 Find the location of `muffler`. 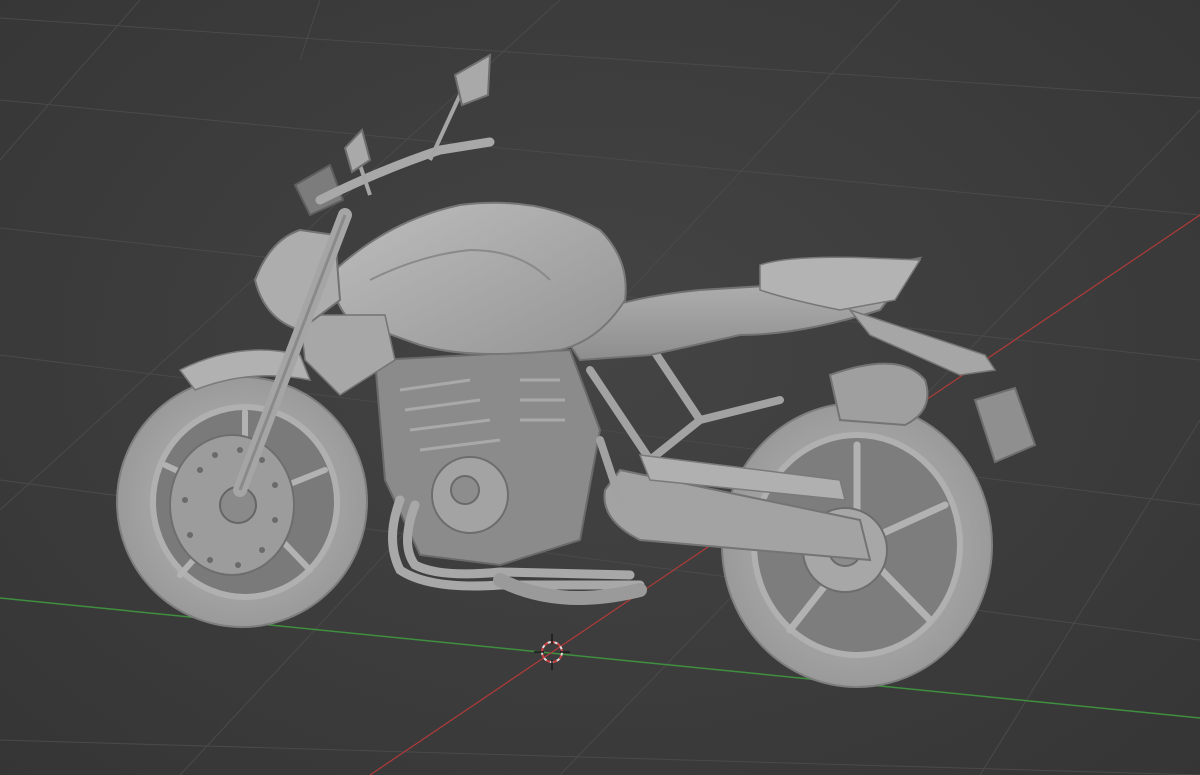

muffler is located at coordinates (878, 394).